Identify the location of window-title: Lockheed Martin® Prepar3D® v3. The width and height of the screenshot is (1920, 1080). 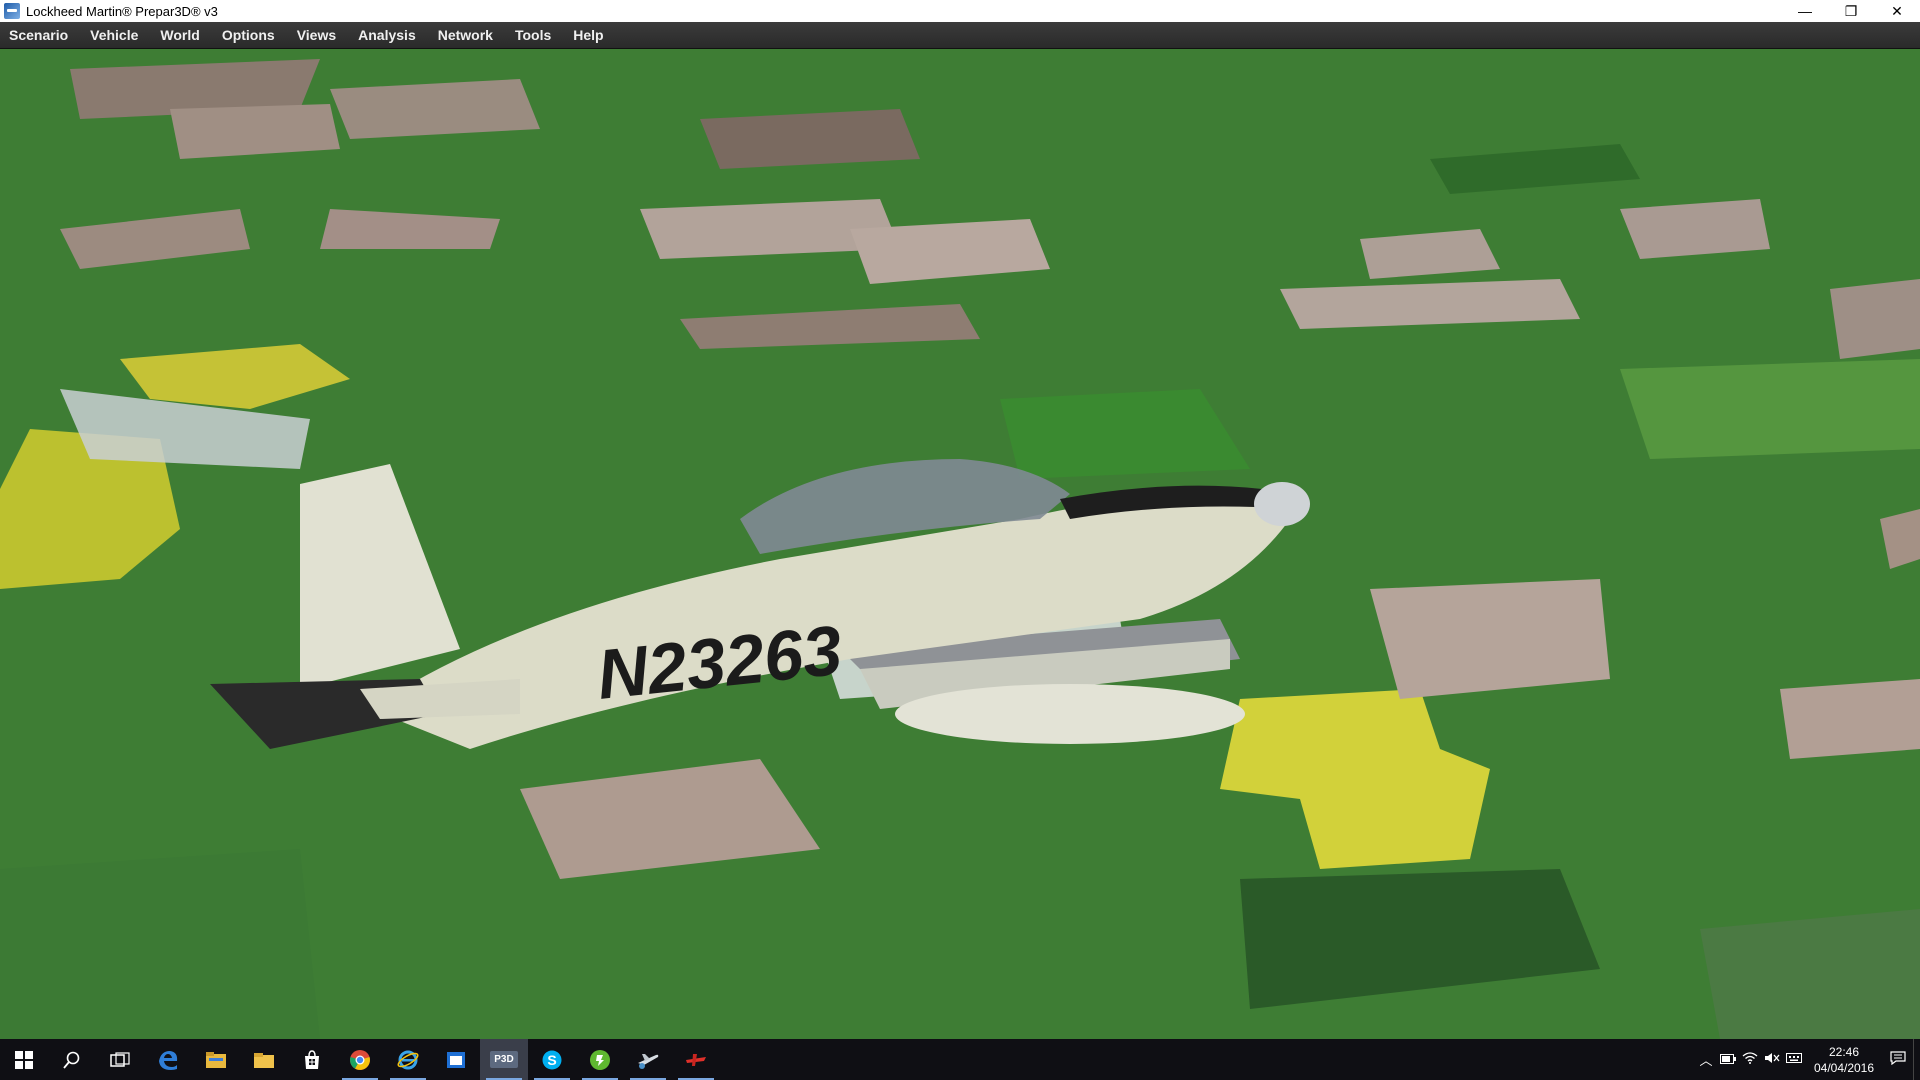
(122, 11).